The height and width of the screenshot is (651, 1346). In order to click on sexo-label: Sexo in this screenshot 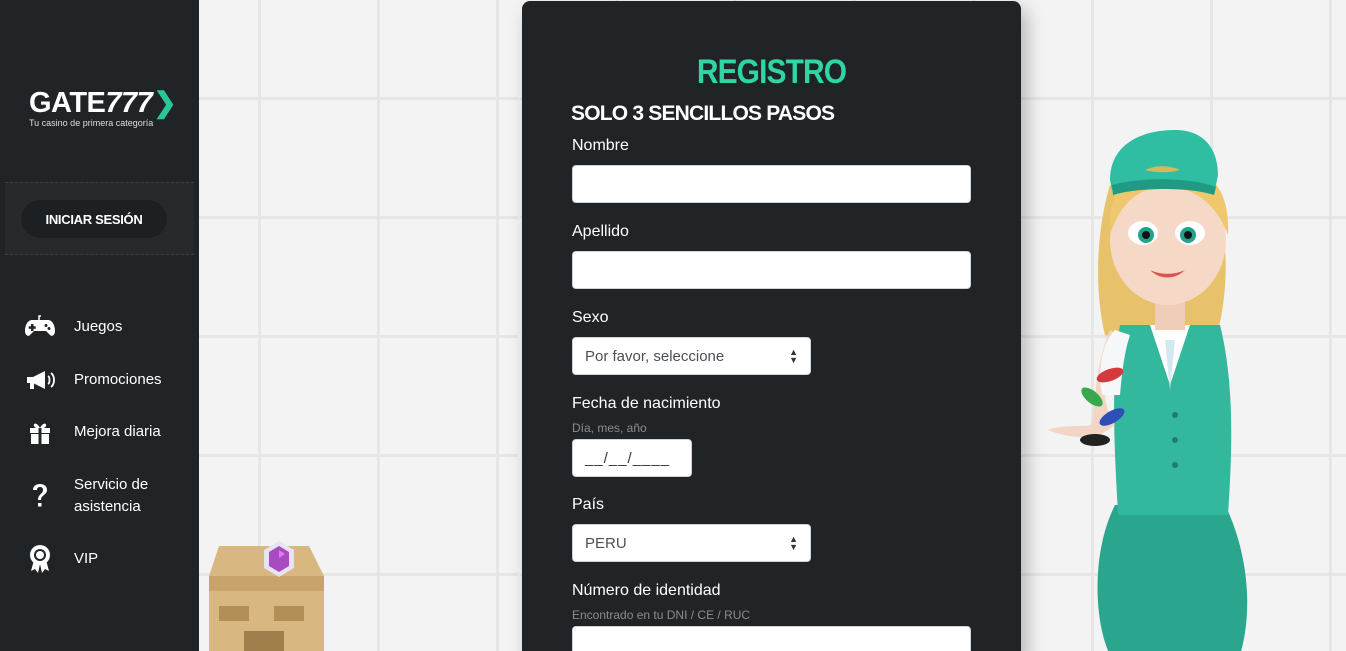, I will do `click(590, 317)`.